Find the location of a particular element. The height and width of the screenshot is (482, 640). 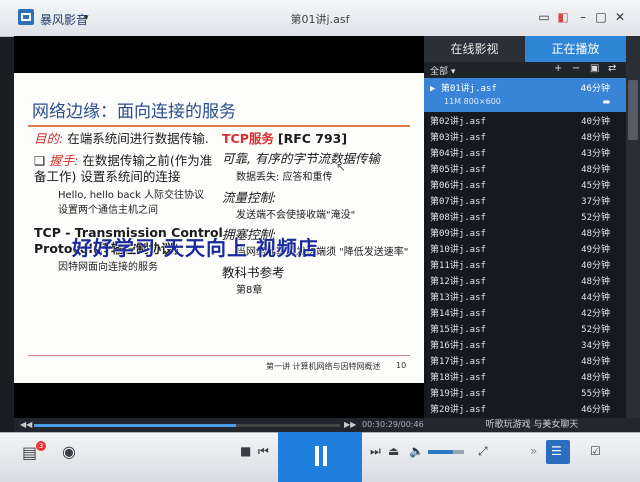

tab-online-video: 在线影视 is located at coordinates (474, 49).